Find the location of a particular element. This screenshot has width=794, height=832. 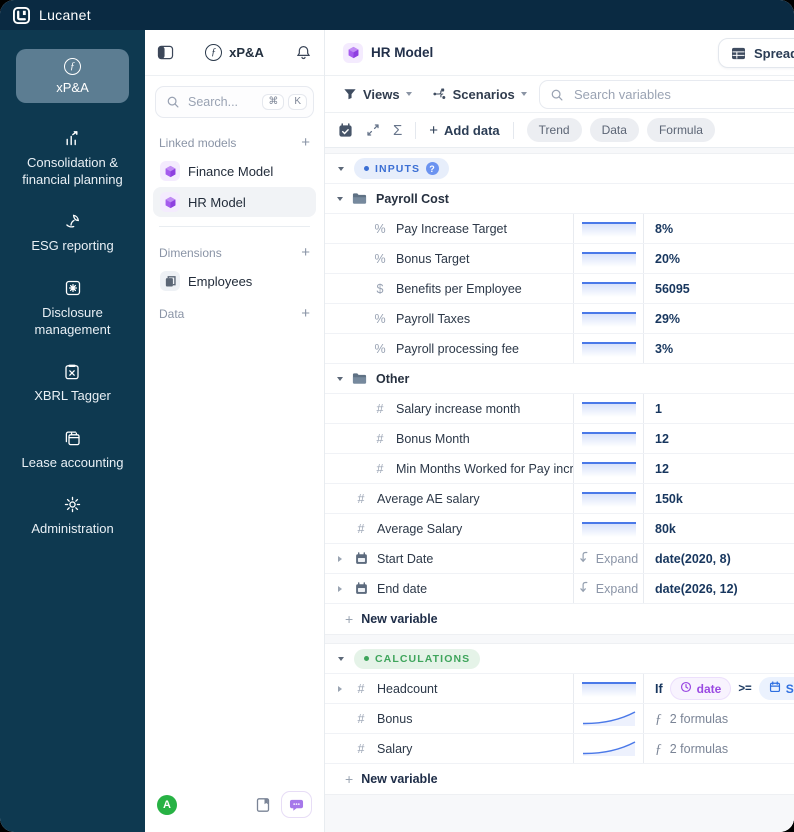

sidebar-item-xpa: ƒ xP&A is located at coordinates (72, 76).